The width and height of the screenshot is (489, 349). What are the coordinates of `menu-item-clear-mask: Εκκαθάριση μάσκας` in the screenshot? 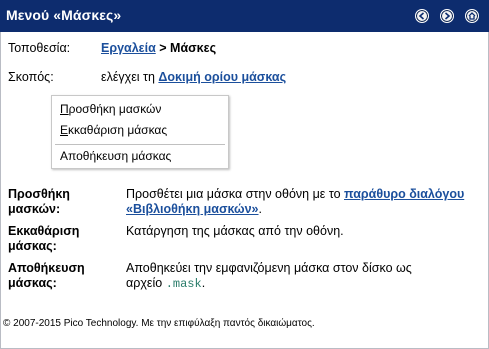 It's located at (113, 130).